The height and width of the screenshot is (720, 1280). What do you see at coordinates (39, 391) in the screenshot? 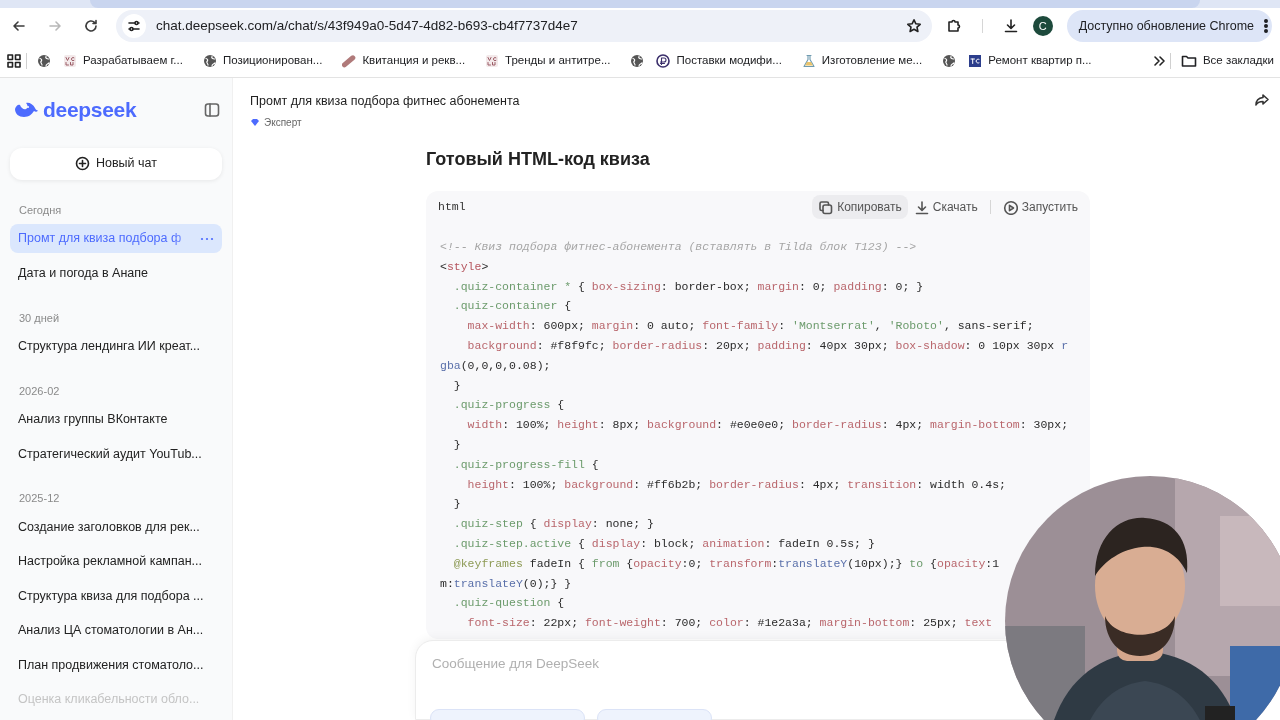
I see `section-heading: 2026-02` at bounding box center [39, 391].